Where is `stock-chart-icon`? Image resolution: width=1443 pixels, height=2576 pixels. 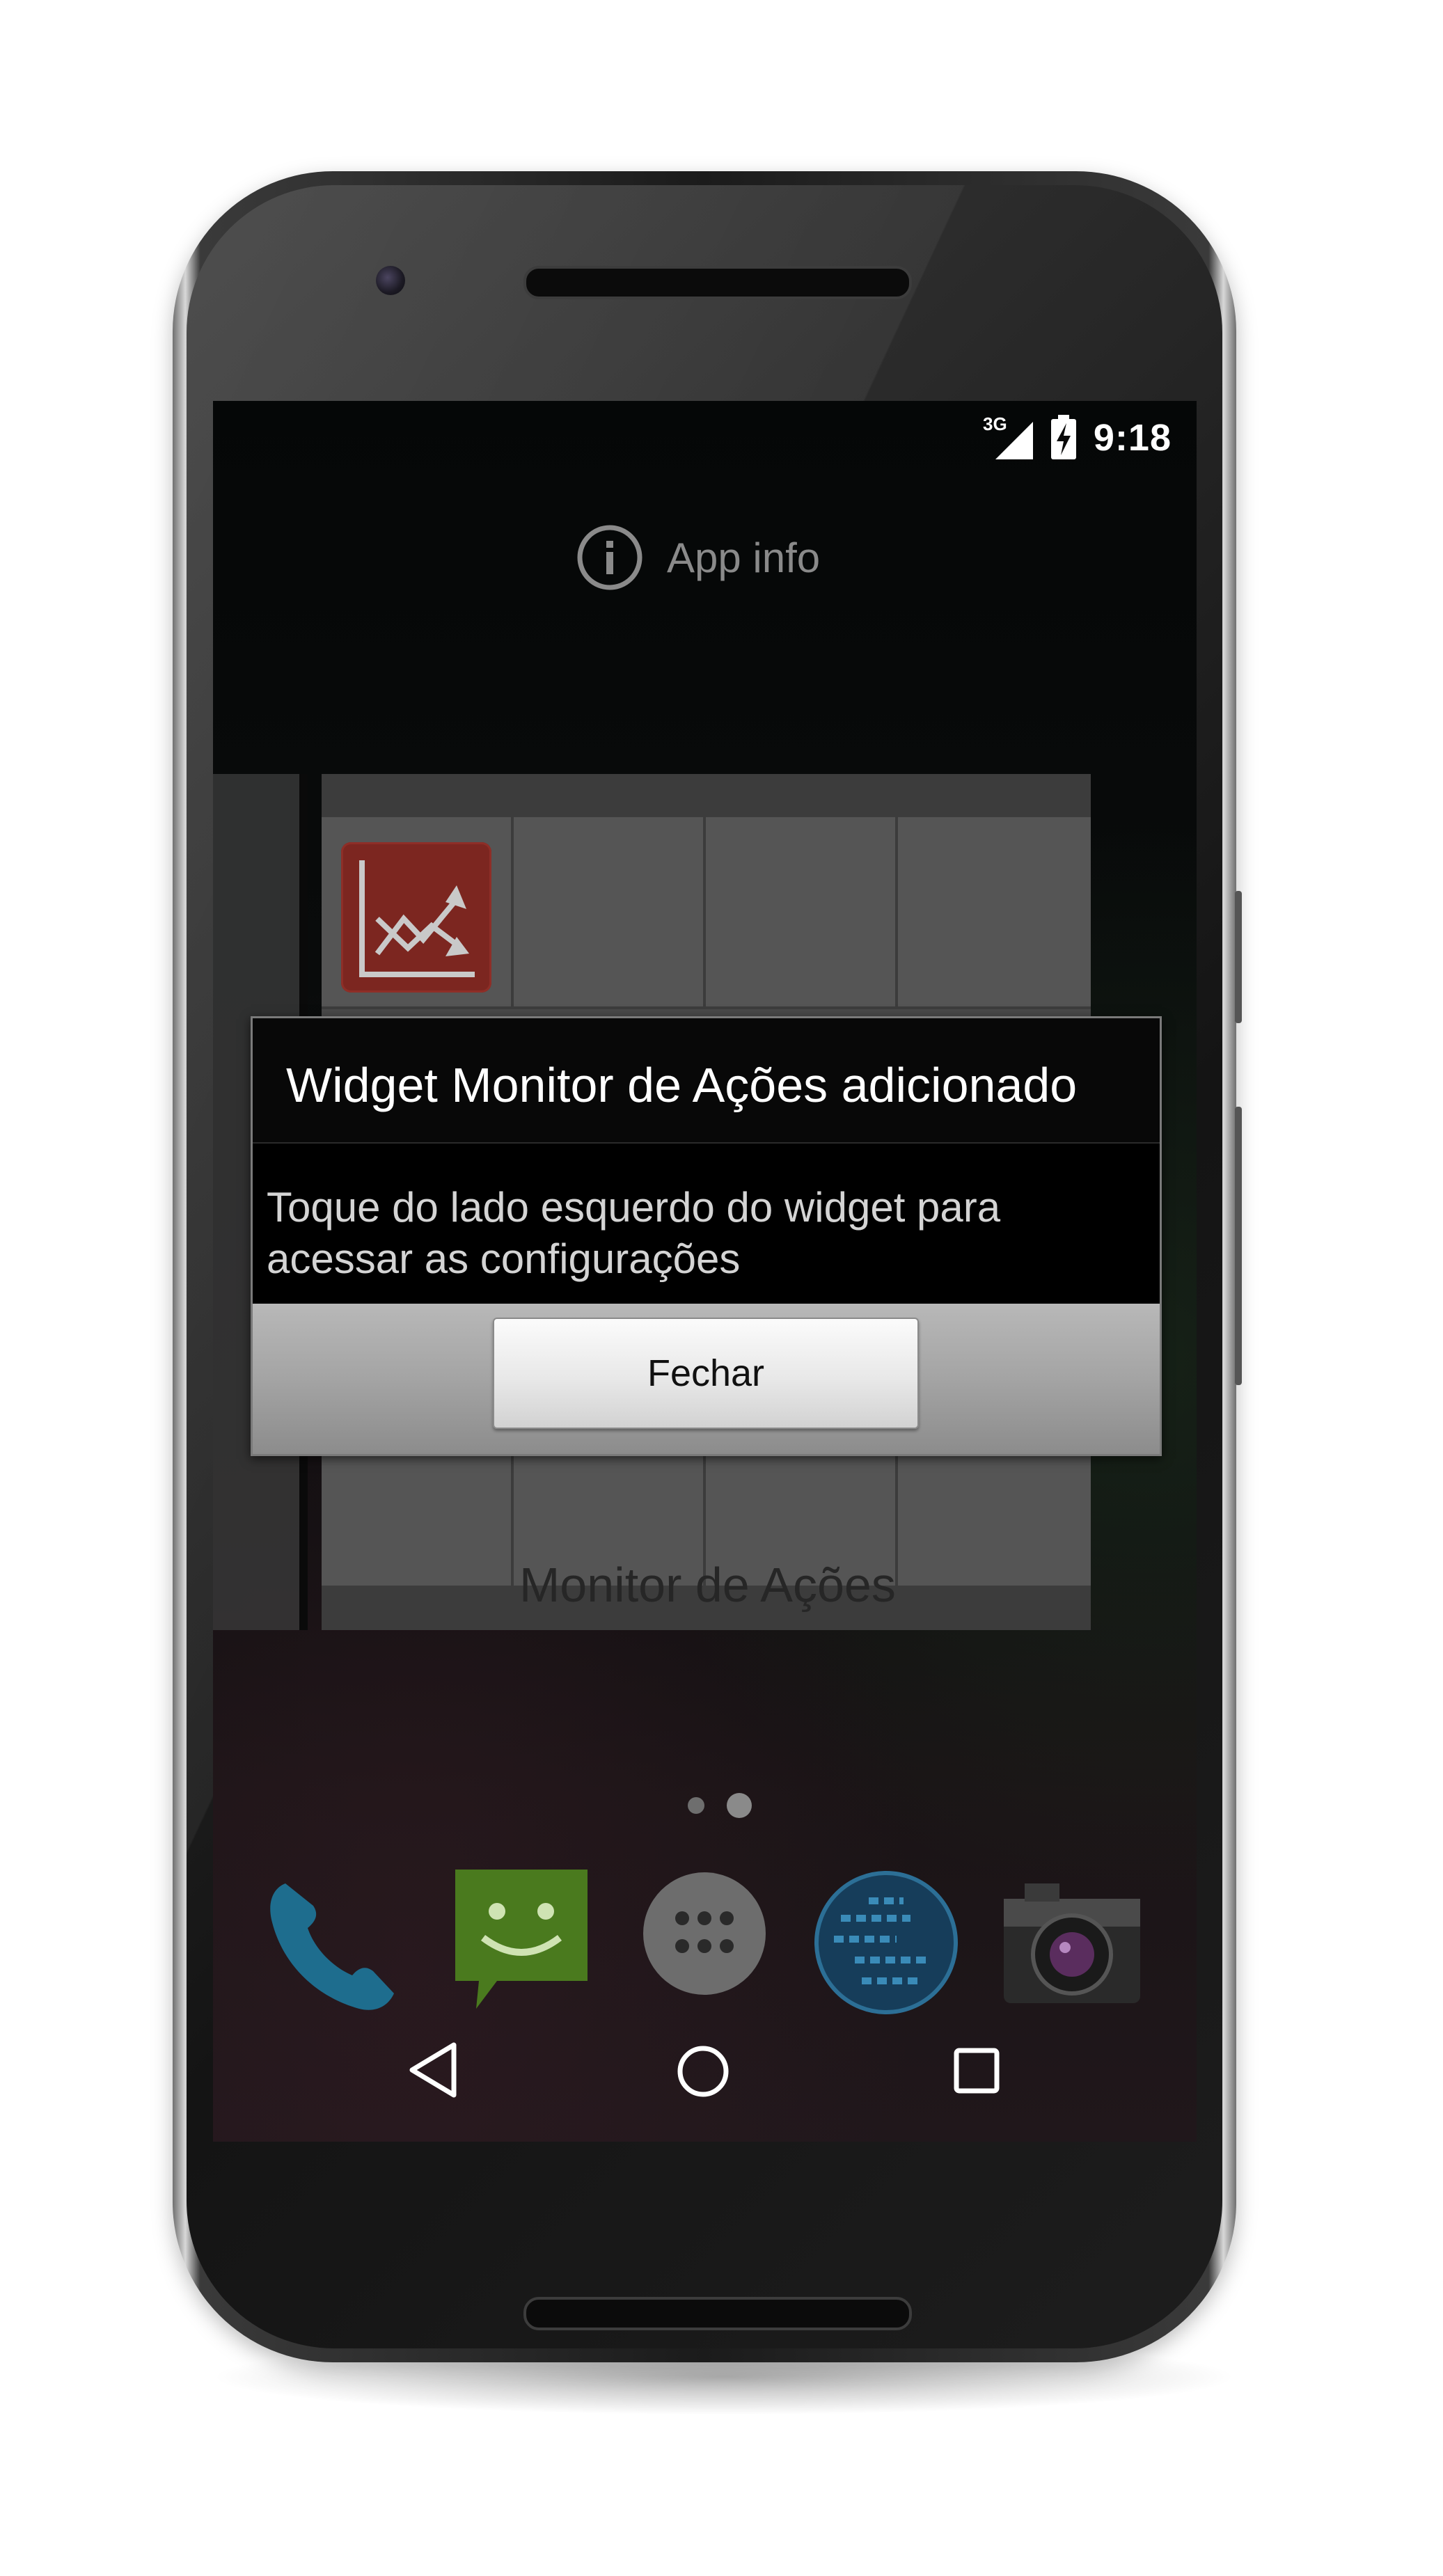
stock-chart-icon is located at coordinates (416, 917).